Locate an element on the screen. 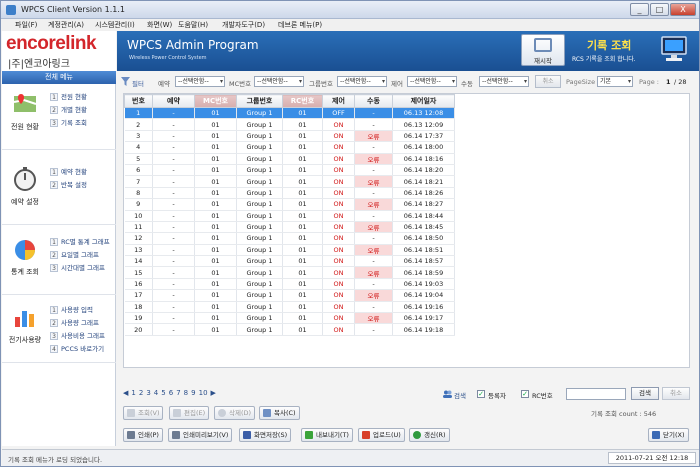 The height and width of the screenshot is (467, 700). menu-item-3: 화면(W) is located at coordinates (159, 25).